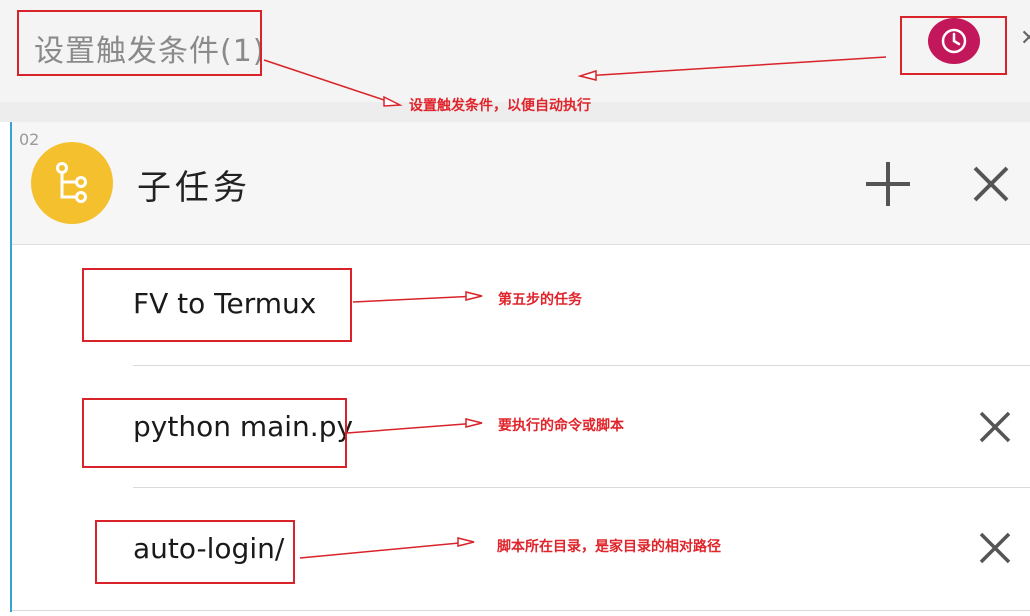 This screenshot has height=616, width=1030. I want to click on annotation-command-note: 要执行的命令或脚本, so click(561, 426).